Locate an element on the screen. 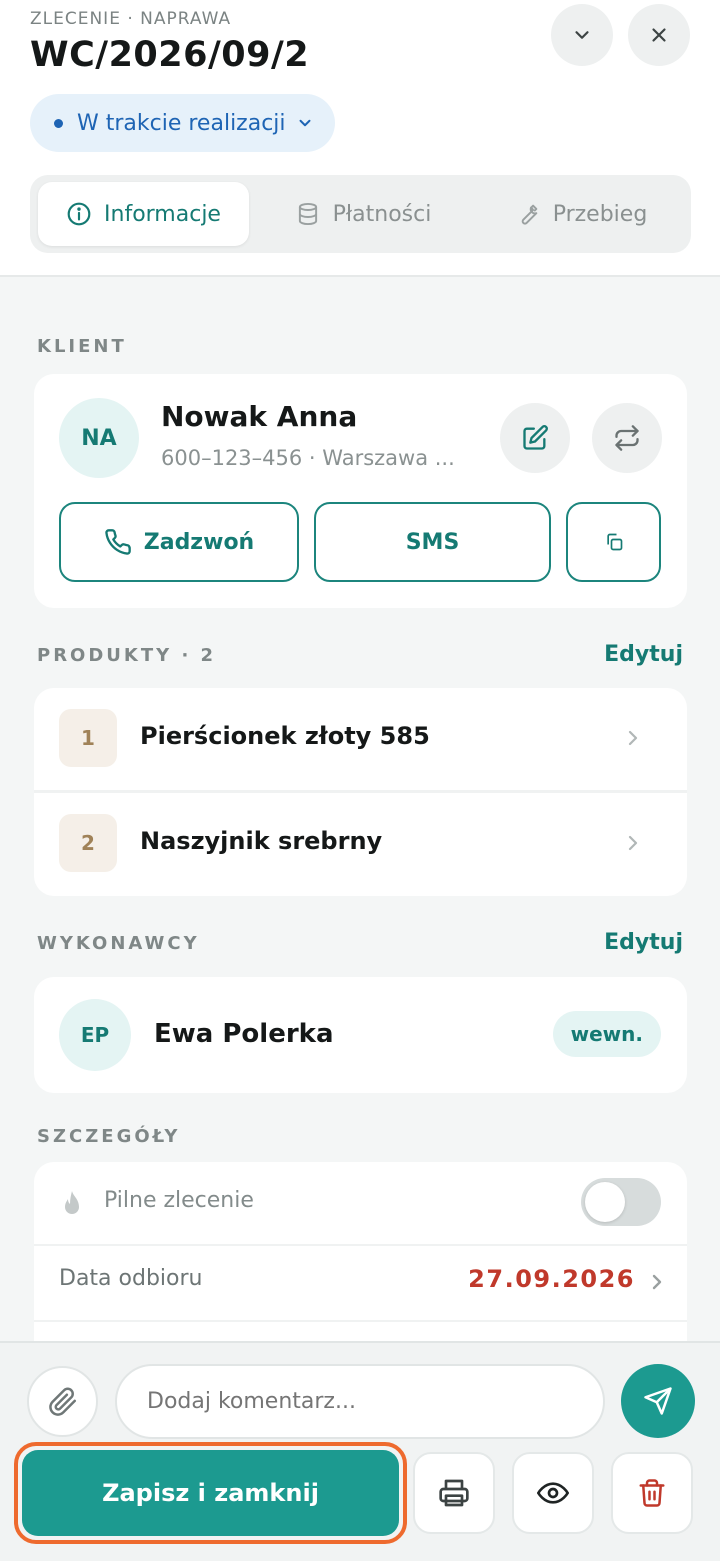 This screenshot has width=720, height=1561. call-button: Zadzwoń is located at coordinates (179, 542).